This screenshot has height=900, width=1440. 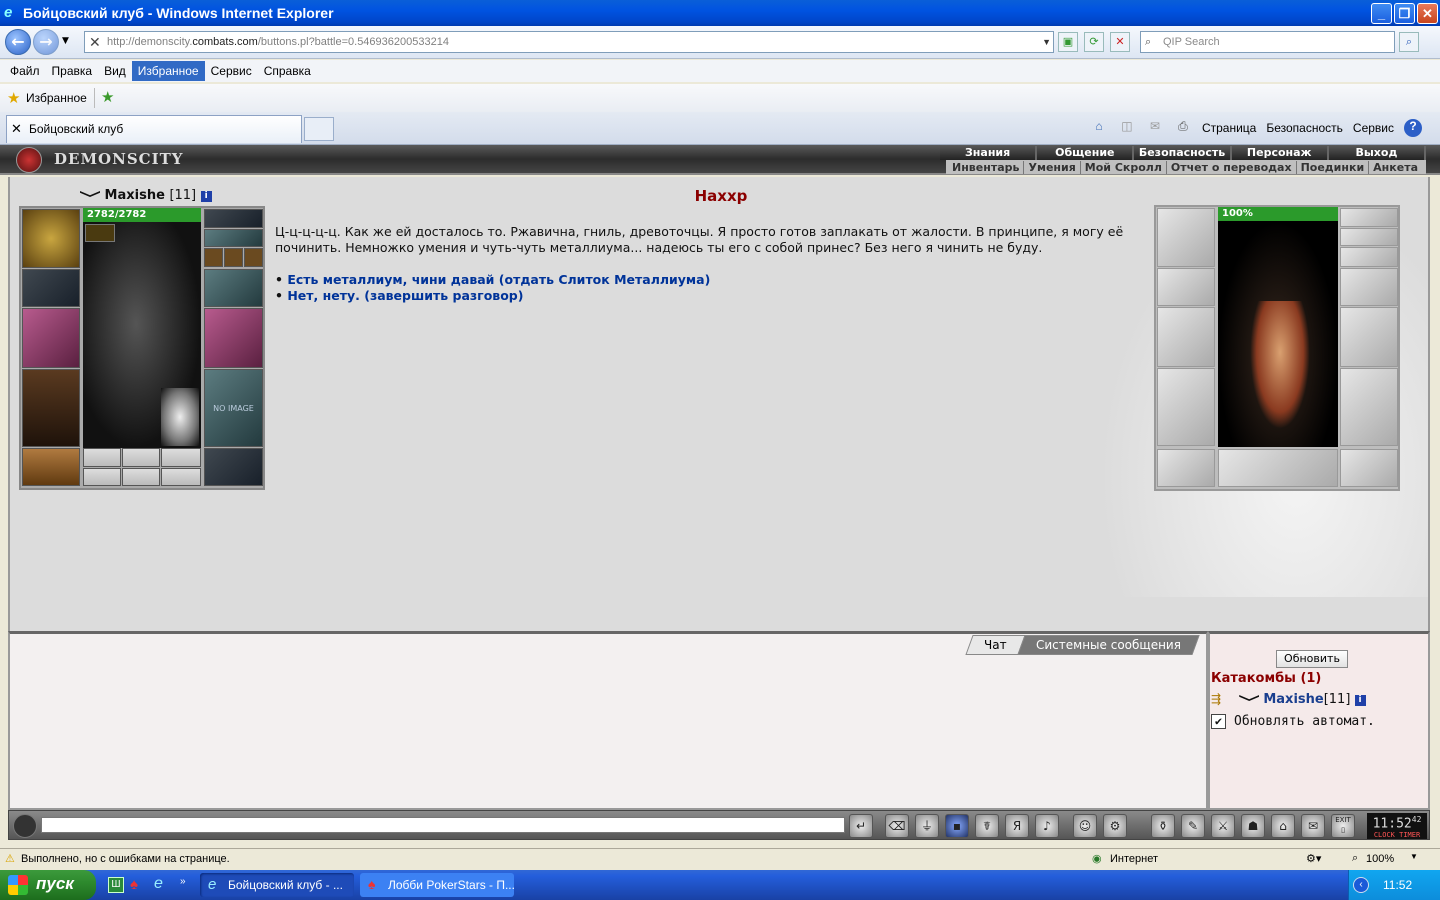 What do you see at coordinates (233, 338) in the screenshot?
I see `weapon-right-slot` at bounding box center [233, 338].